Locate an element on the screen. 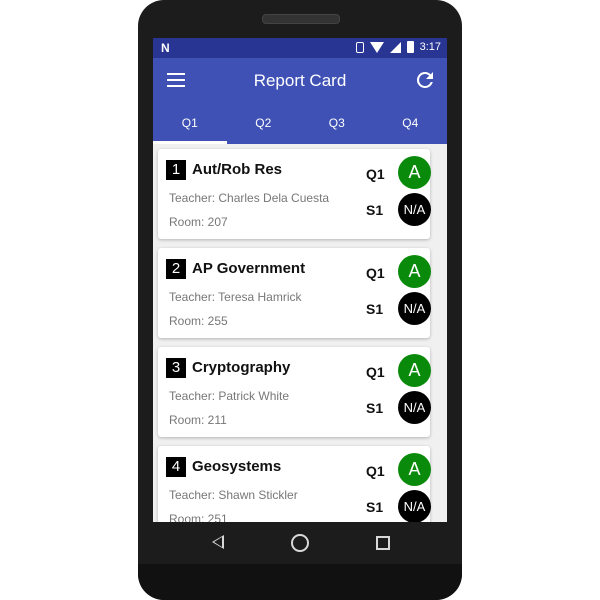  back-icon is located at coordinates (218, 542).